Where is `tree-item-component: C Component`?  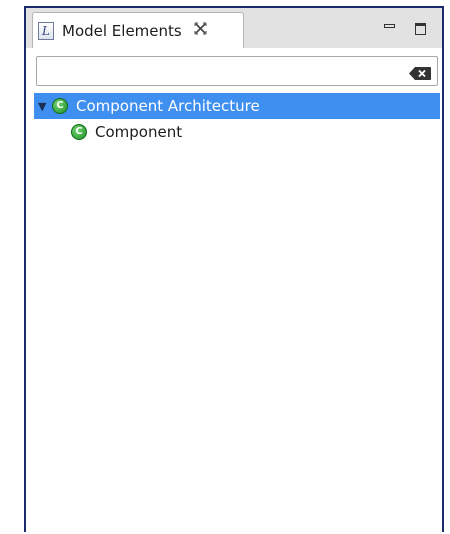
tree-item-component: C Component is located at coordinates (237, 132).